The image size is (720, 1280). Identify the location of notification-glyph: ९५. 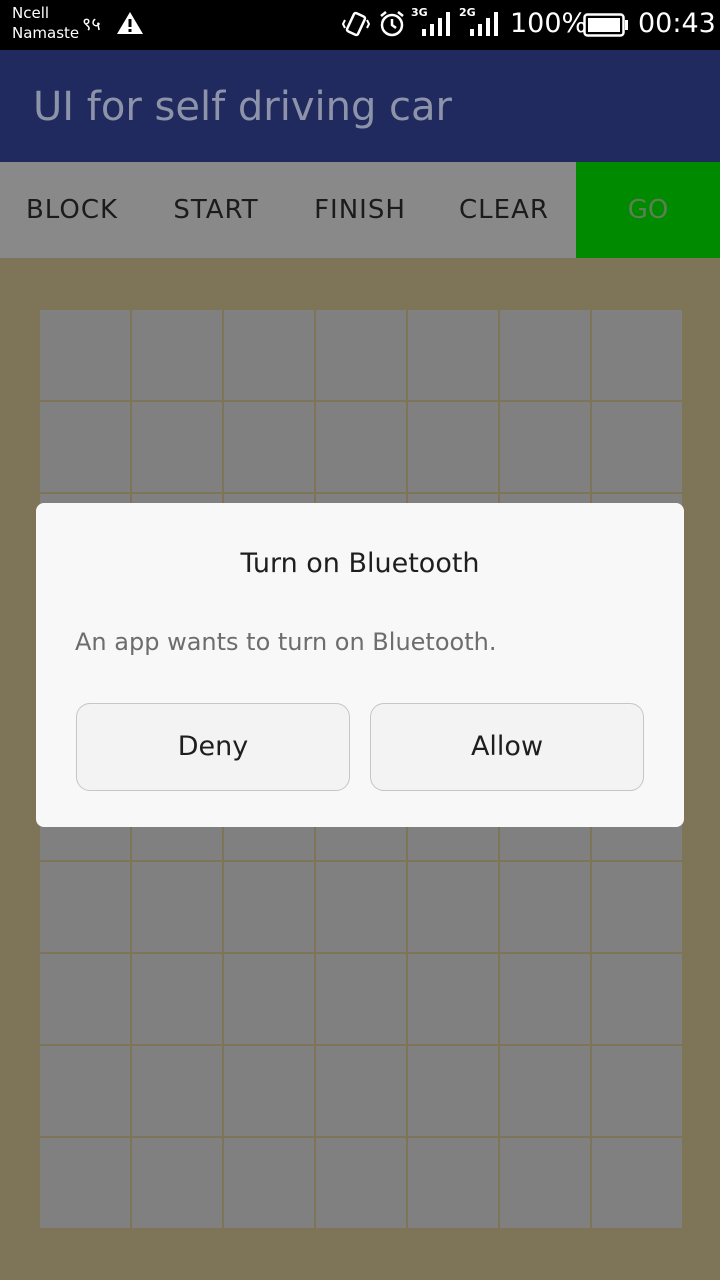
(91, 24).